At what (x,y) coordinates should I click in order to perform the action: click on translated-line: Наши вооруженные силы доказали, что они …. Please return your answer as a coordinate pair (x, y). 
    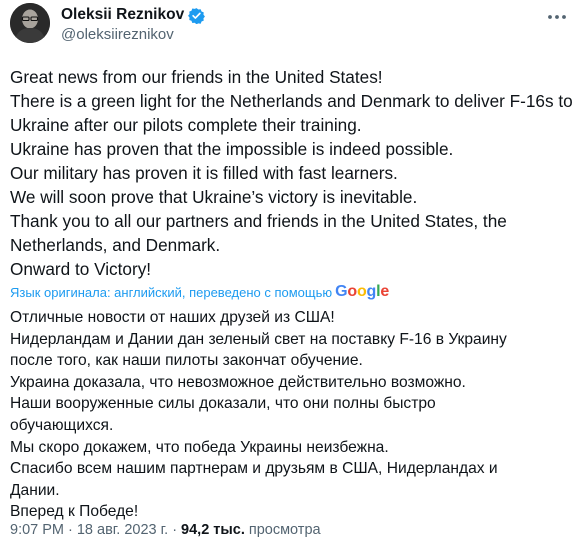
    Looking at the image, I should click on (223, 404).